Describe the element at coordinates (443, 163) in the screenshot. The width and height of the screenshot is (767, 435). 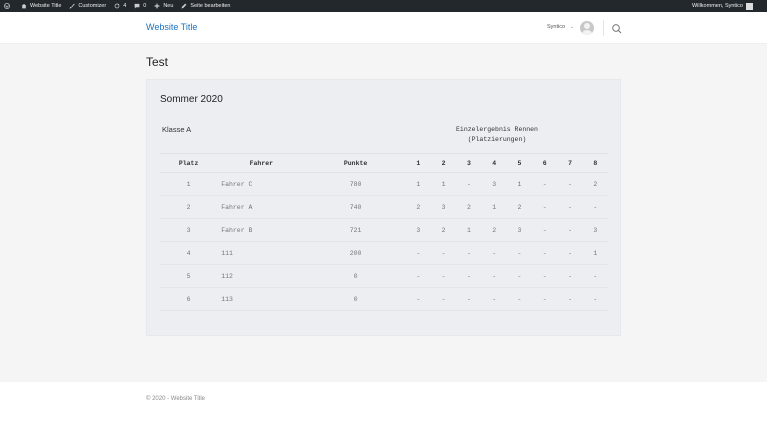
I see `header-race-2: 2` at that location.